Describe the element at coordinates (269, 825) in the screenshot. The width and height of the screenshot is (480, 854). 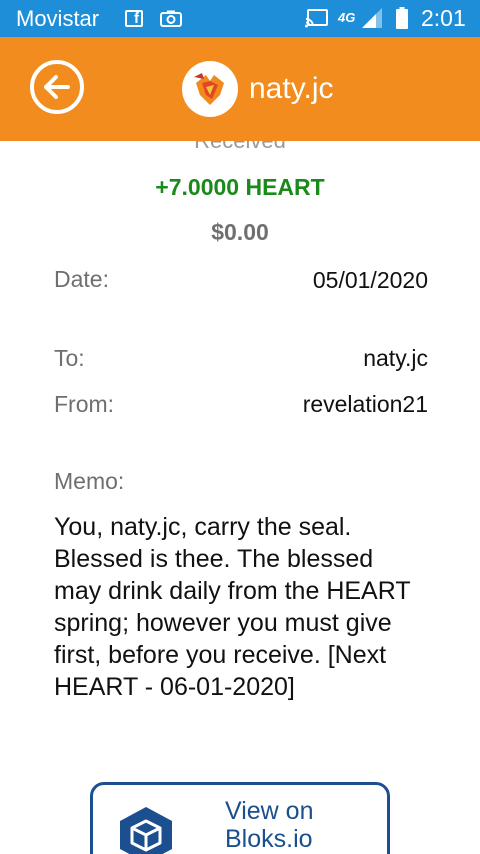
I see `view-on-bloks-label: View on Bloks.io` at that location.